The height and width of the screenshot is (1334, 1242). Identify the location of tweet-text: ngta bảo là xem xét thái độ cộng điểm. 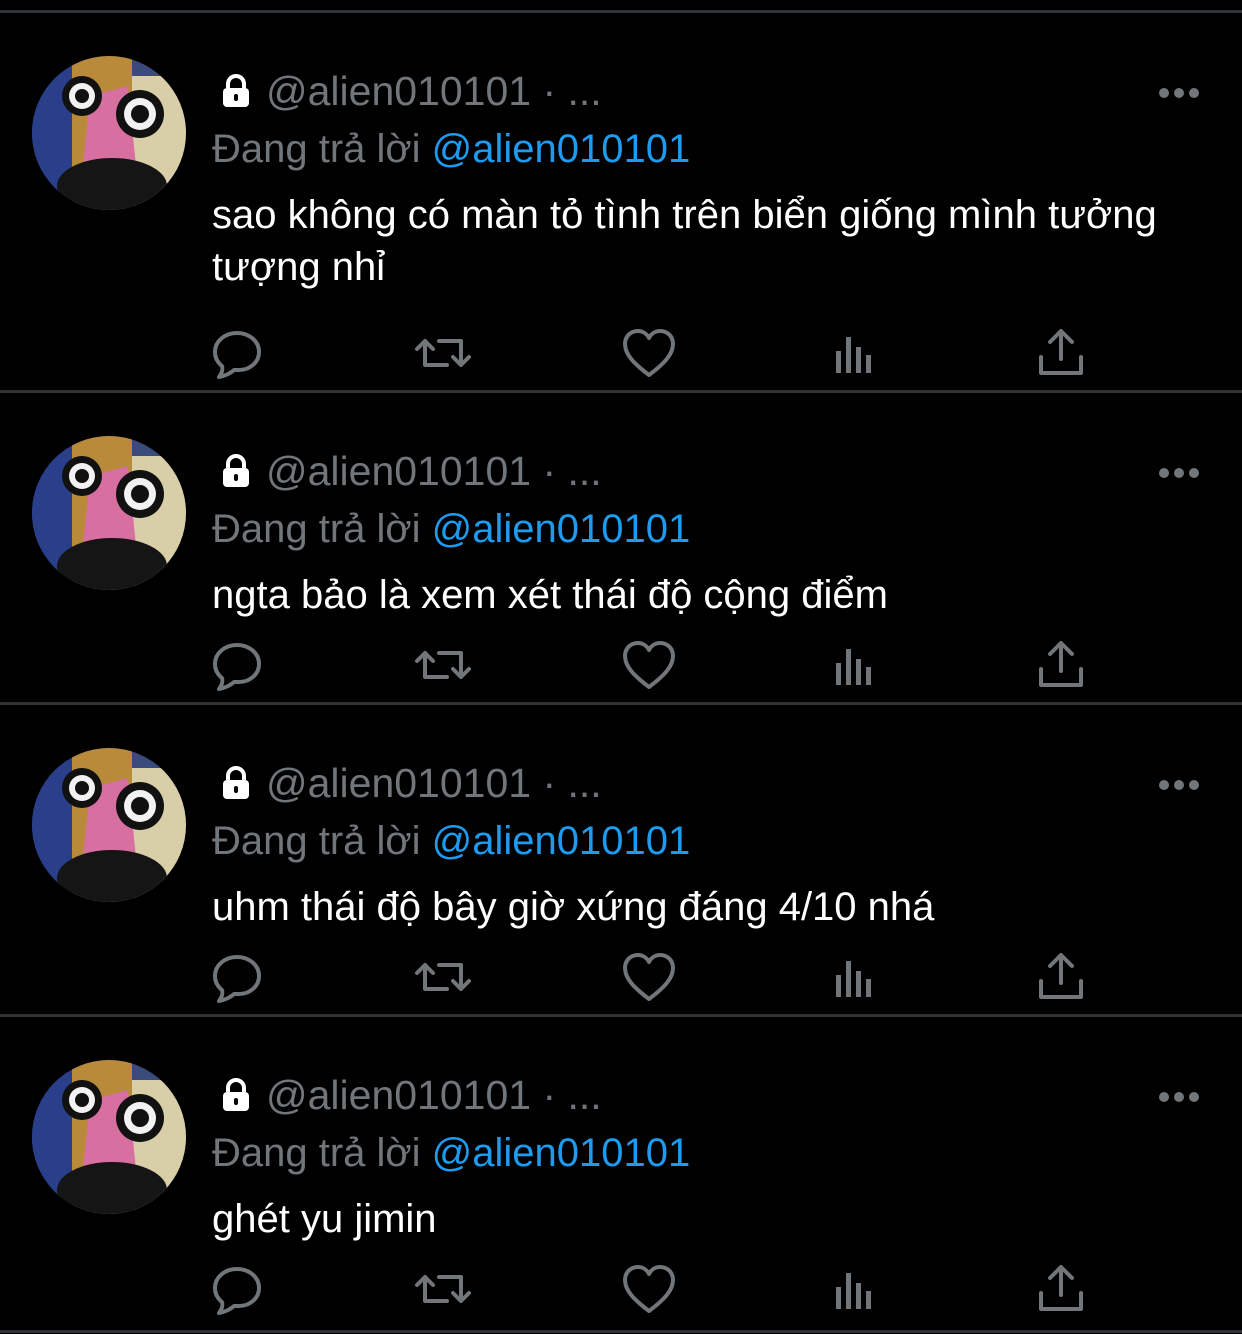
(550, 595).